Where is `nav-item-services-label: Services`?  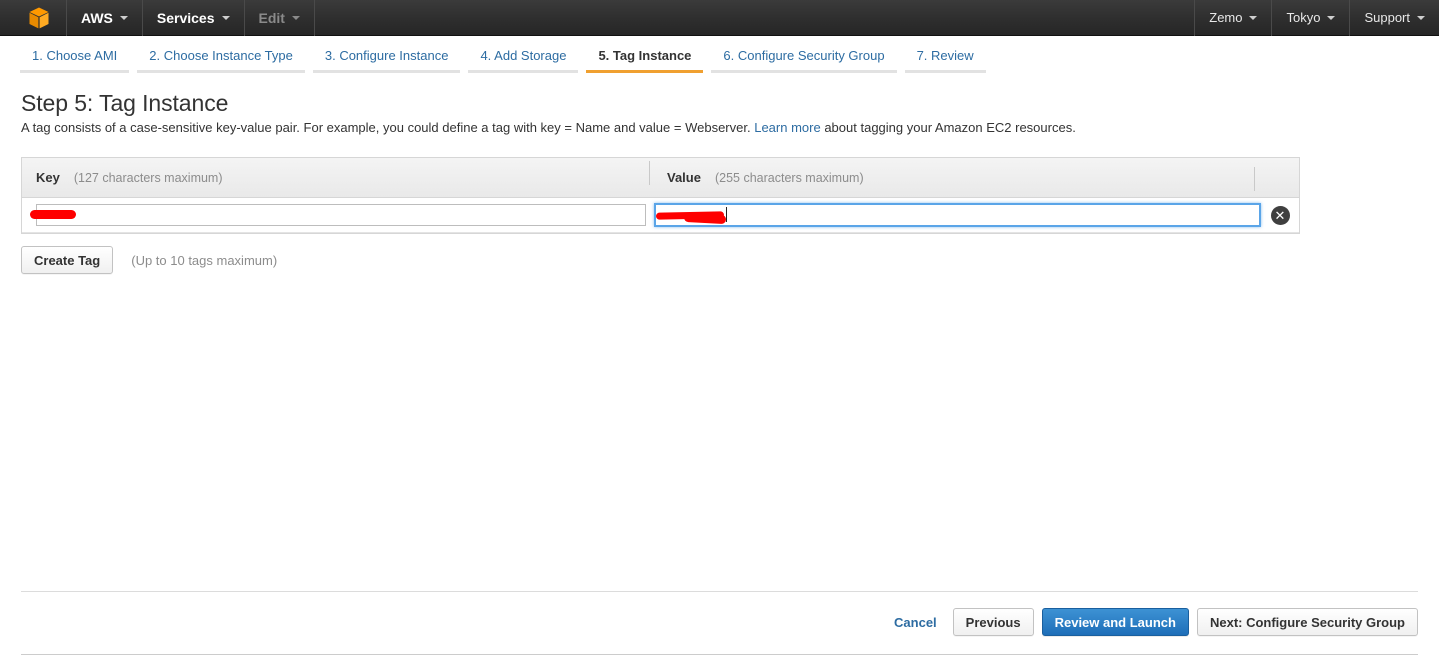
nav-item-services-label: Services is located at coordinates (185, 17).